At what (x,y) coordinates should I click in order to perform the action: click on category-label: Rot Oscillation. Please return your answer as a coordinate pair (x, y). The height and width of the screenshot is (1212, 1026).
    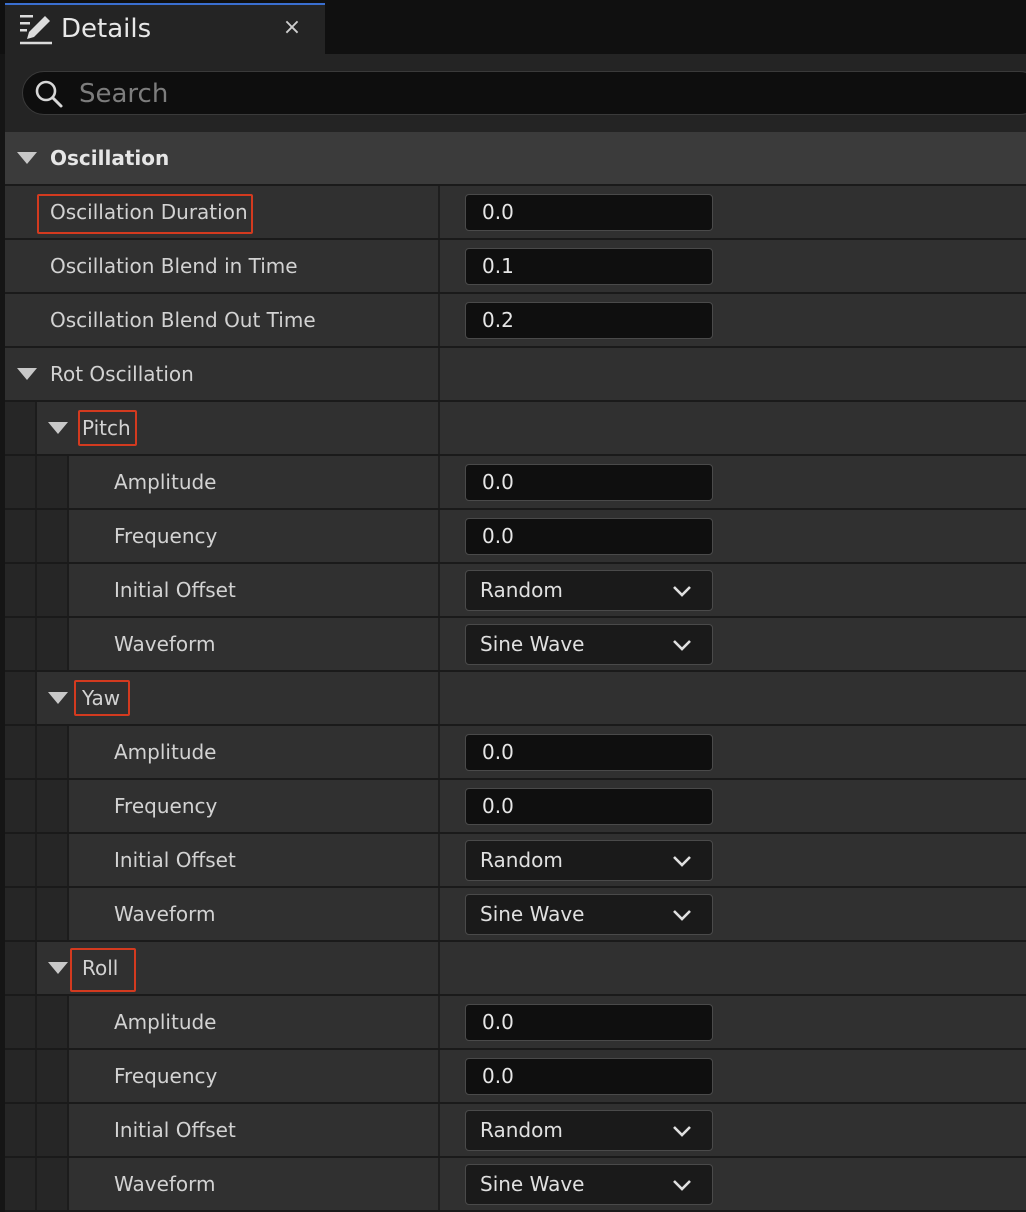
    Looking at the image, I should click on (122, 374).